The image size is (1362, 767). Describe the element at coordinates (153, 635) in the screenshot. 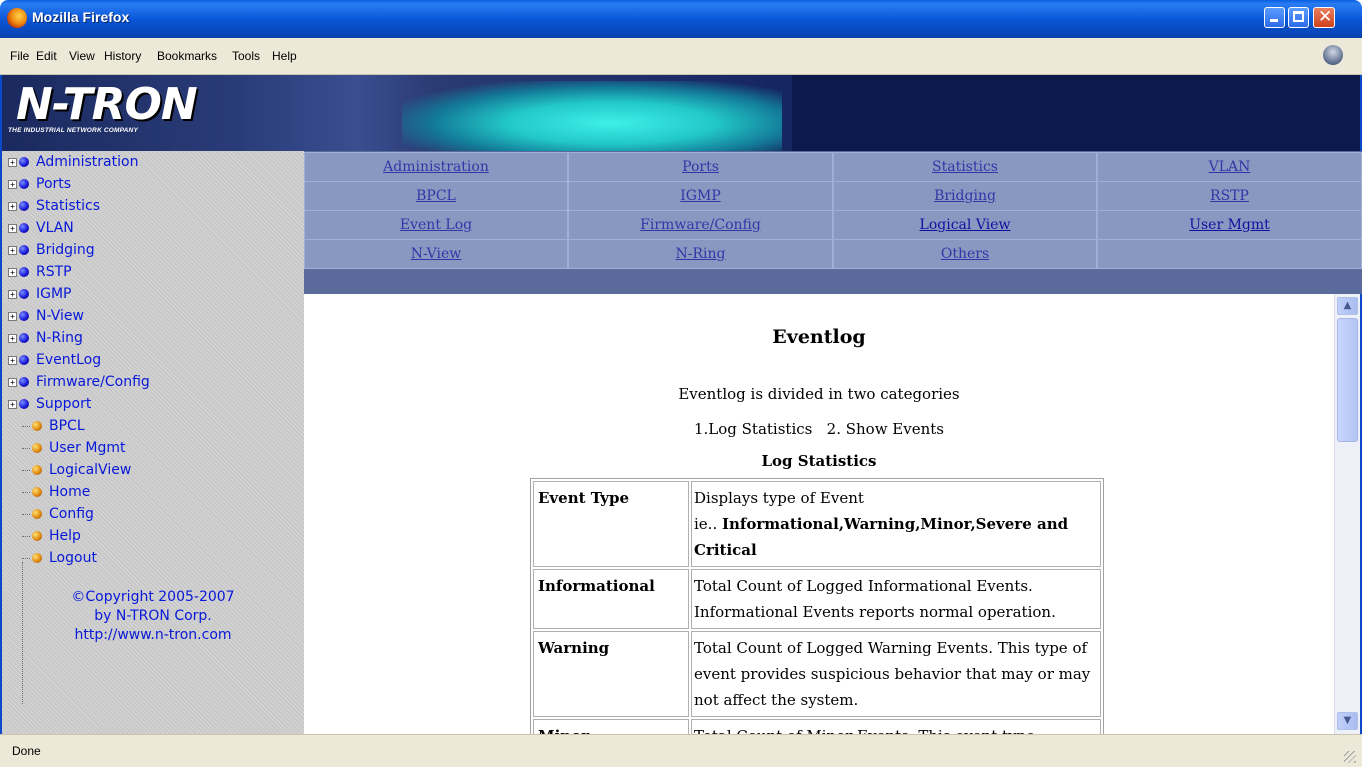

I see `copyright-url: http://www.n-tron.com` at that location.